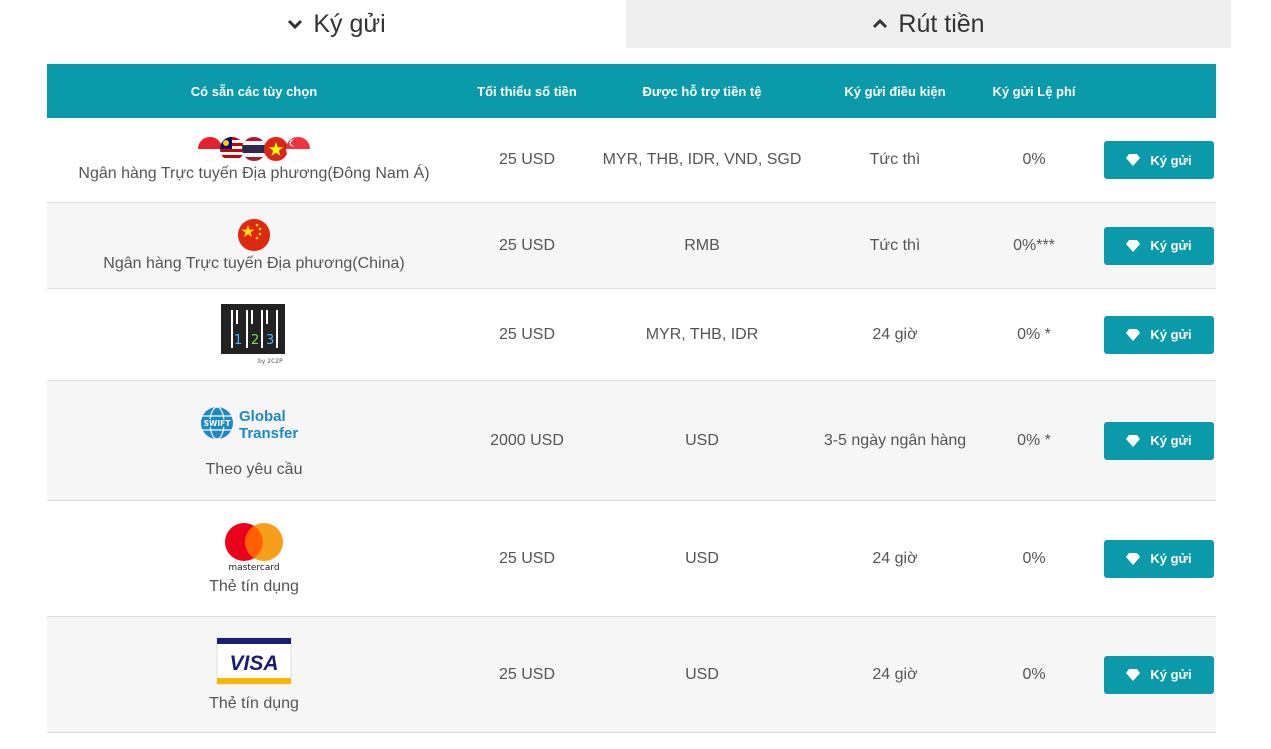  Describe the element at coordinates (702, 245) in the screenshot. I see `currencies: RMB` at that location.